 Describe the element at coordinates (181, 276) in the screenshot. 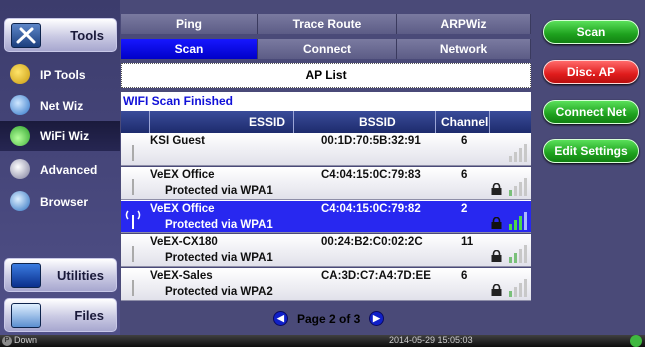

I see `essid-cell: VeEX-Sales` at that location.